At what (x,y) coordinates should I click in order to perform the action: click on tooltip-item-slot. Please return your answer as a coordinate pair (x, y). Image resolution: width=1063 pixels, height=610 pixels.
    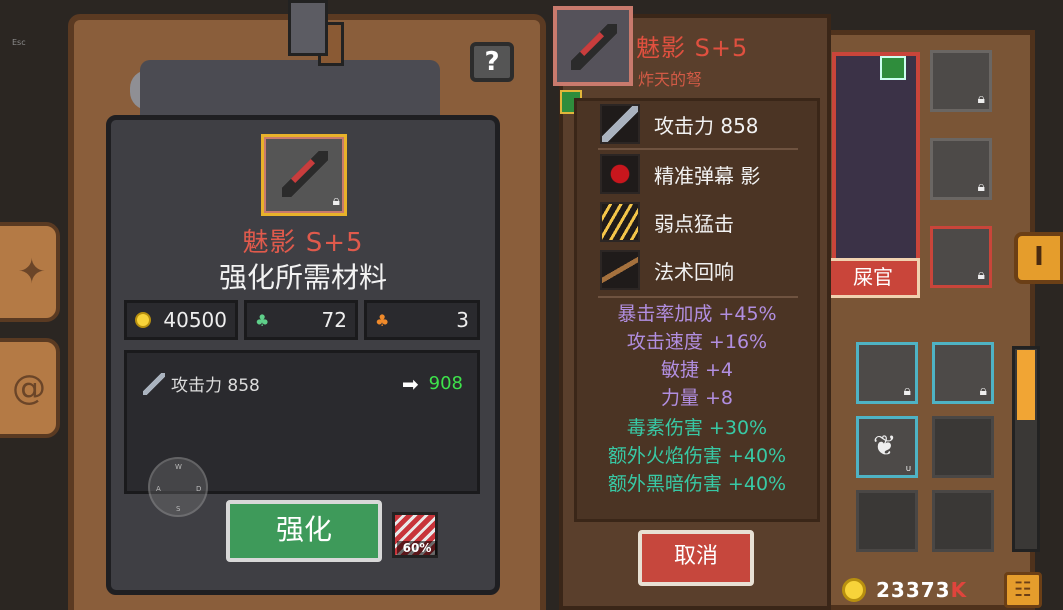
    Looking at the image, I should click on (593, 46).